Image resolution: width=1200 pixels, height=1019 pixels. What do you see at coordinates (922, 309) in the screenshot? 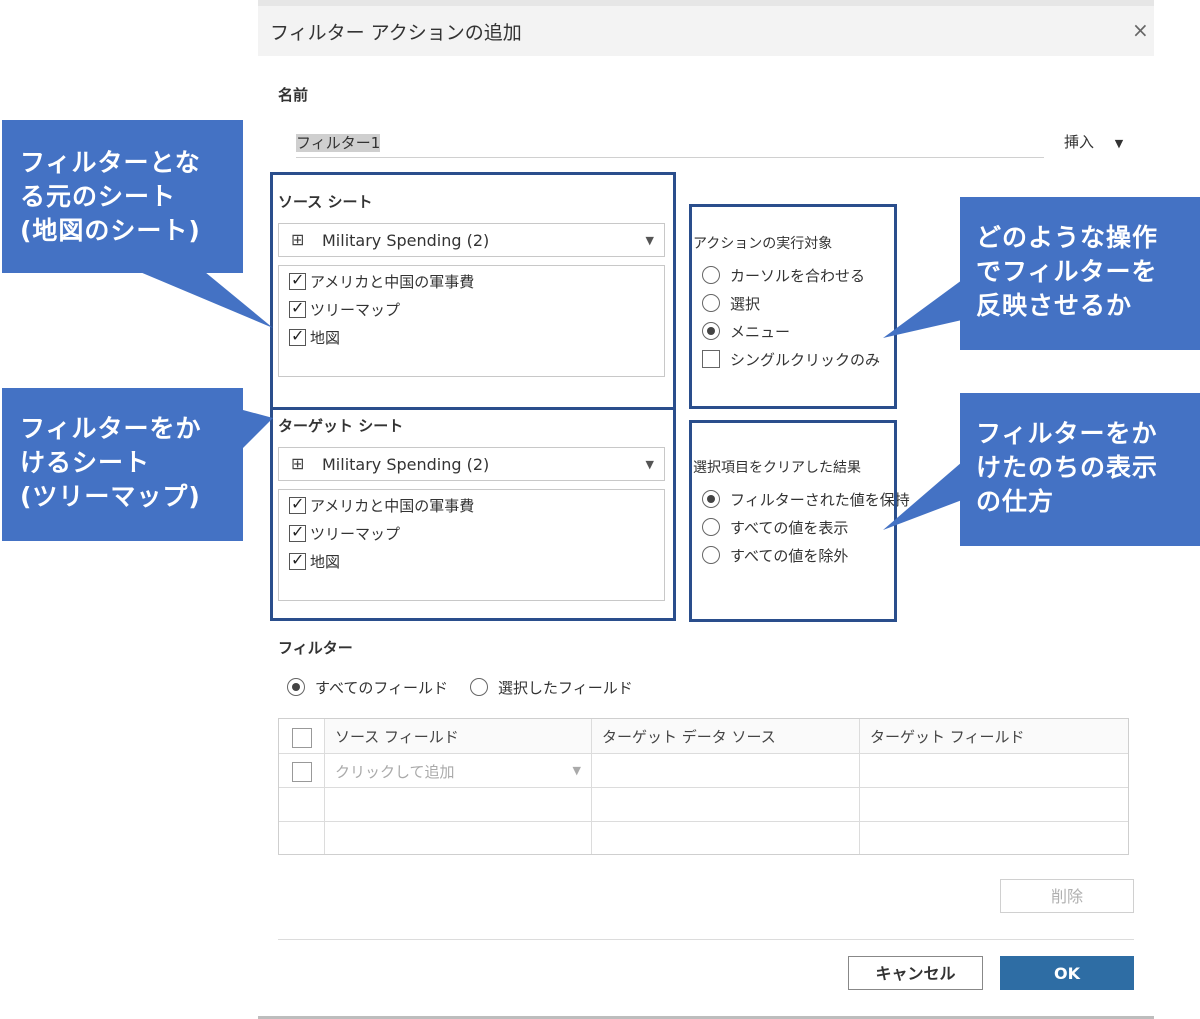
I see `run-callout-pointer` at bounding box center [922, 309].